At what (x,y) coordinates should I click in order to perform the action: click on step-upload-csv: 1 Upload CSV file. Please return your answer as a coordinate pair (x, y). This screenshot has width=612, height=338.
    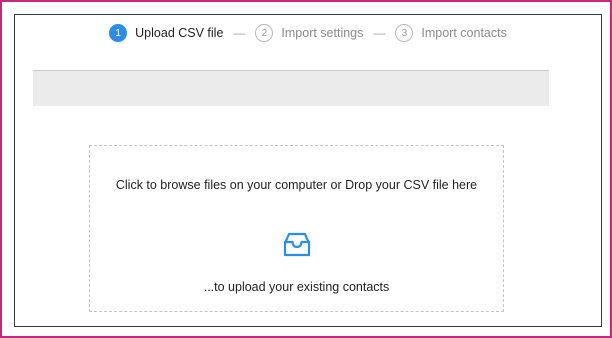
    Looking at the image, I should click on (166, 33).